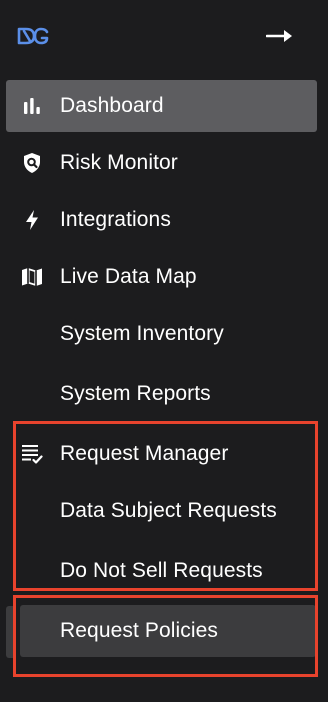 This screenshot has width=328, height=702. Describe the element at coordinates (128, 276) in the screenshot. I see `sidebar-item-label: Live Data Map` at that location.